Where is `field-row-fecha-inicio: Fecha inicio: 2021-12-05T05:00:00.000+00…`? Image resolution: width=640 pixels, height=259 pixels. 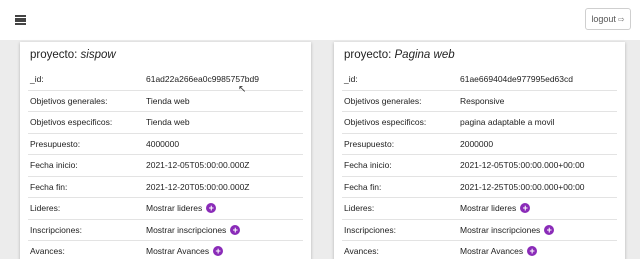
field-row-fecha-inicio: Fecha inicio: 2021-12-05T05:00:00.000+00… is located at coordinates (479, 166).